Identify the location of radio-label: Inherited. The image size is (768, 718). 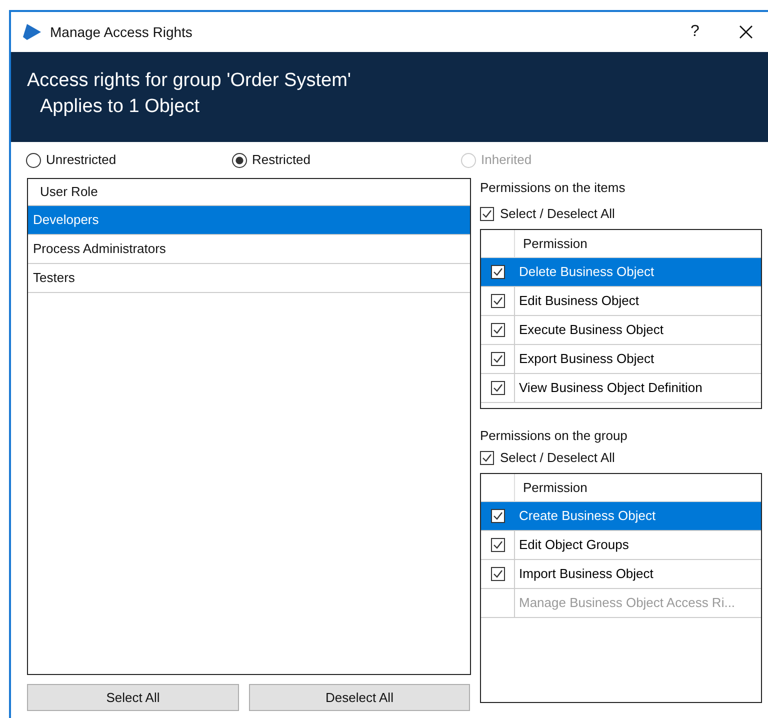
(506, 160).